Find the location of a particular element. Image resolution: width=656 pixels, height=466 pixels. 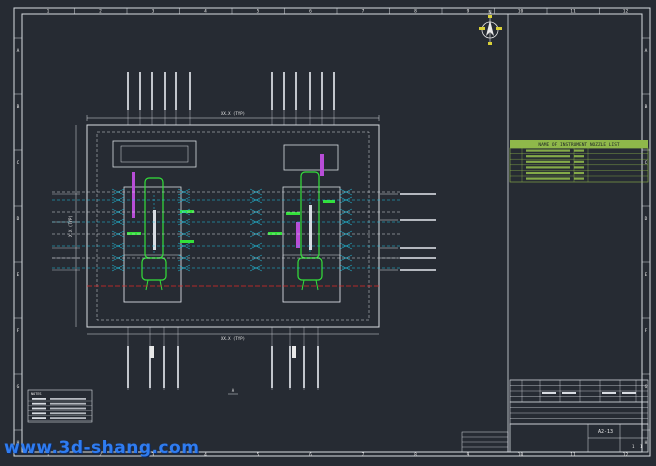

drawing-number: A2-13 is located at coordinates (605, 432).